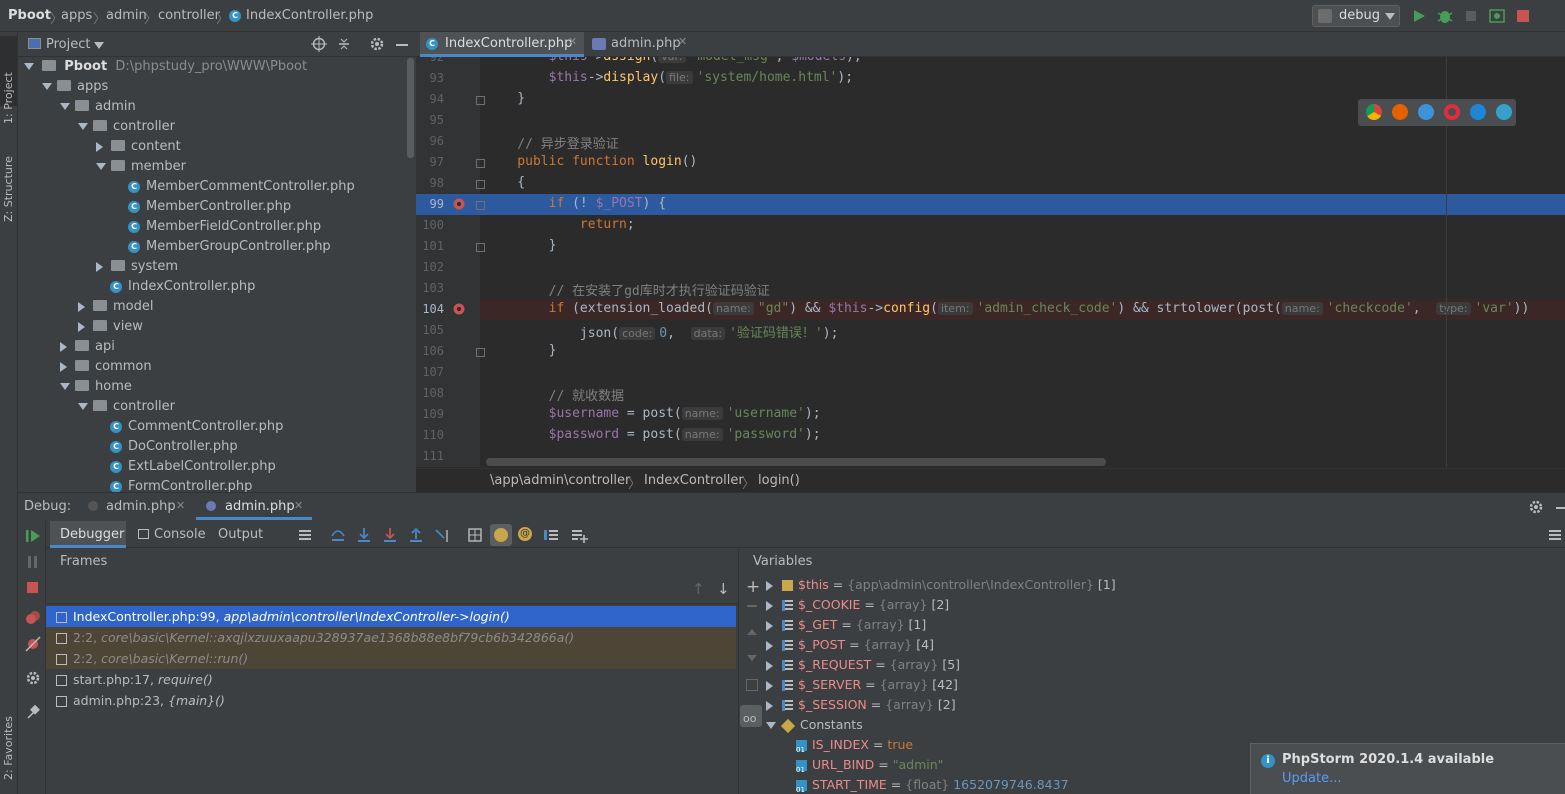 The width and height of the screenshot is (1565, 794). Describe the element at coordinates (167, 447) in the screenshot. I see `tree-file: C DoController.php` at that location.